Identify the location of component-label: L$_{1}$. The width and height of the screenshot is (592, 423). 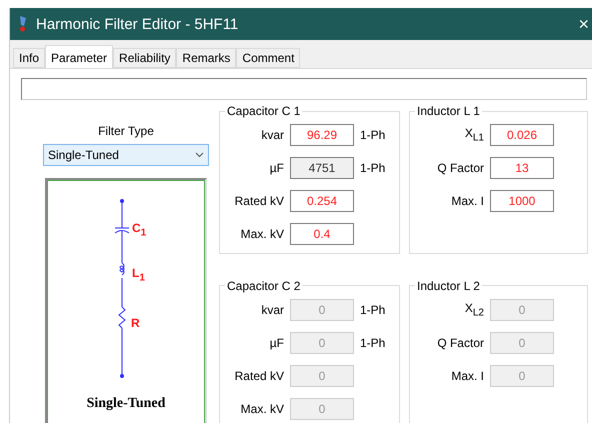
(138, 275).